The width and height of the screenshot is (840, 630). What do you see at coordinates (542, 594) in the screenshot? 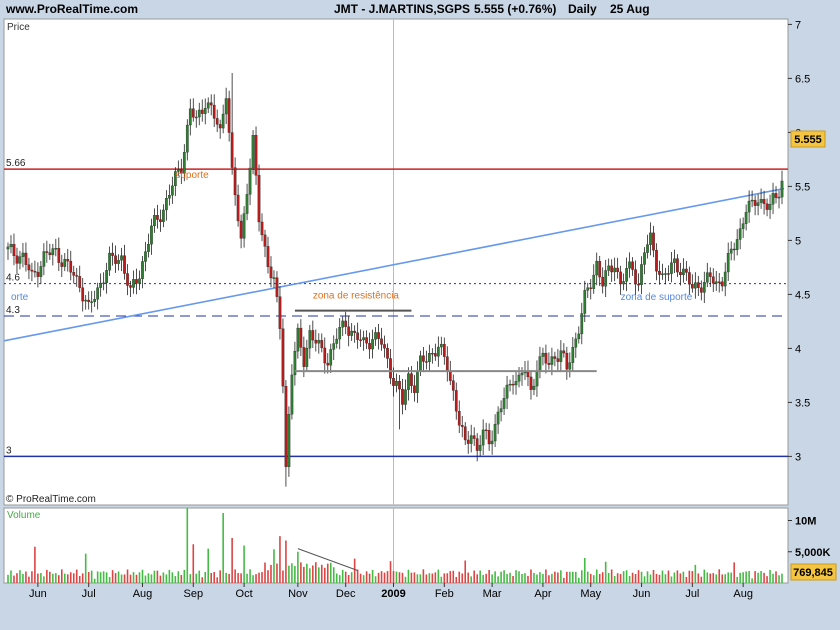
I see `x-tick-label: Apr` at bounding box center [542, 594].